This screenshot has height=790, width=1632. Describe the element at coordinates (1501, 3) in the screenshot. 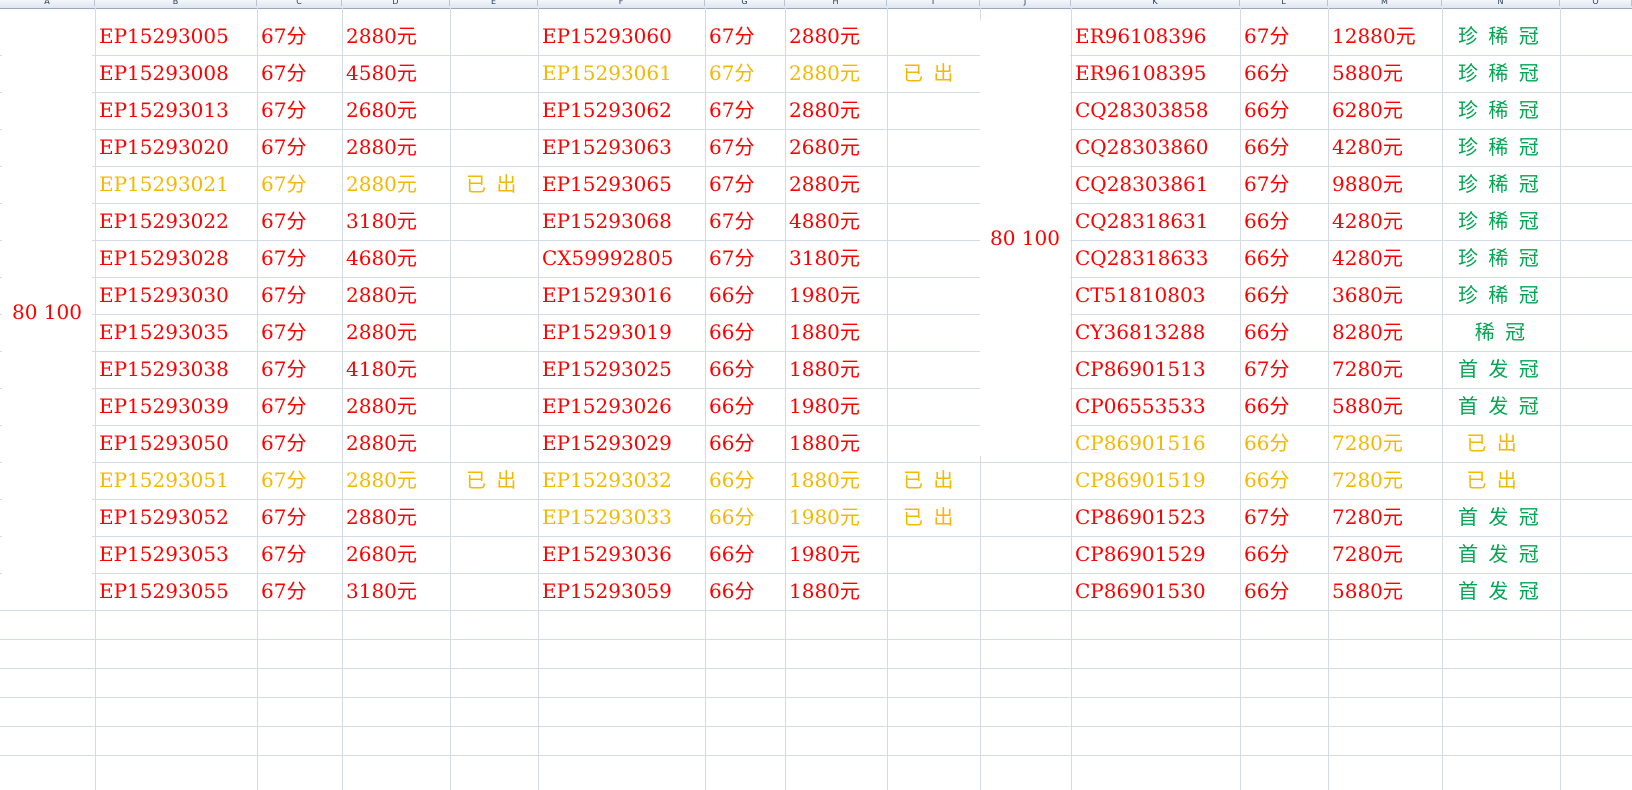

I see `column-header-n: N` at that location.